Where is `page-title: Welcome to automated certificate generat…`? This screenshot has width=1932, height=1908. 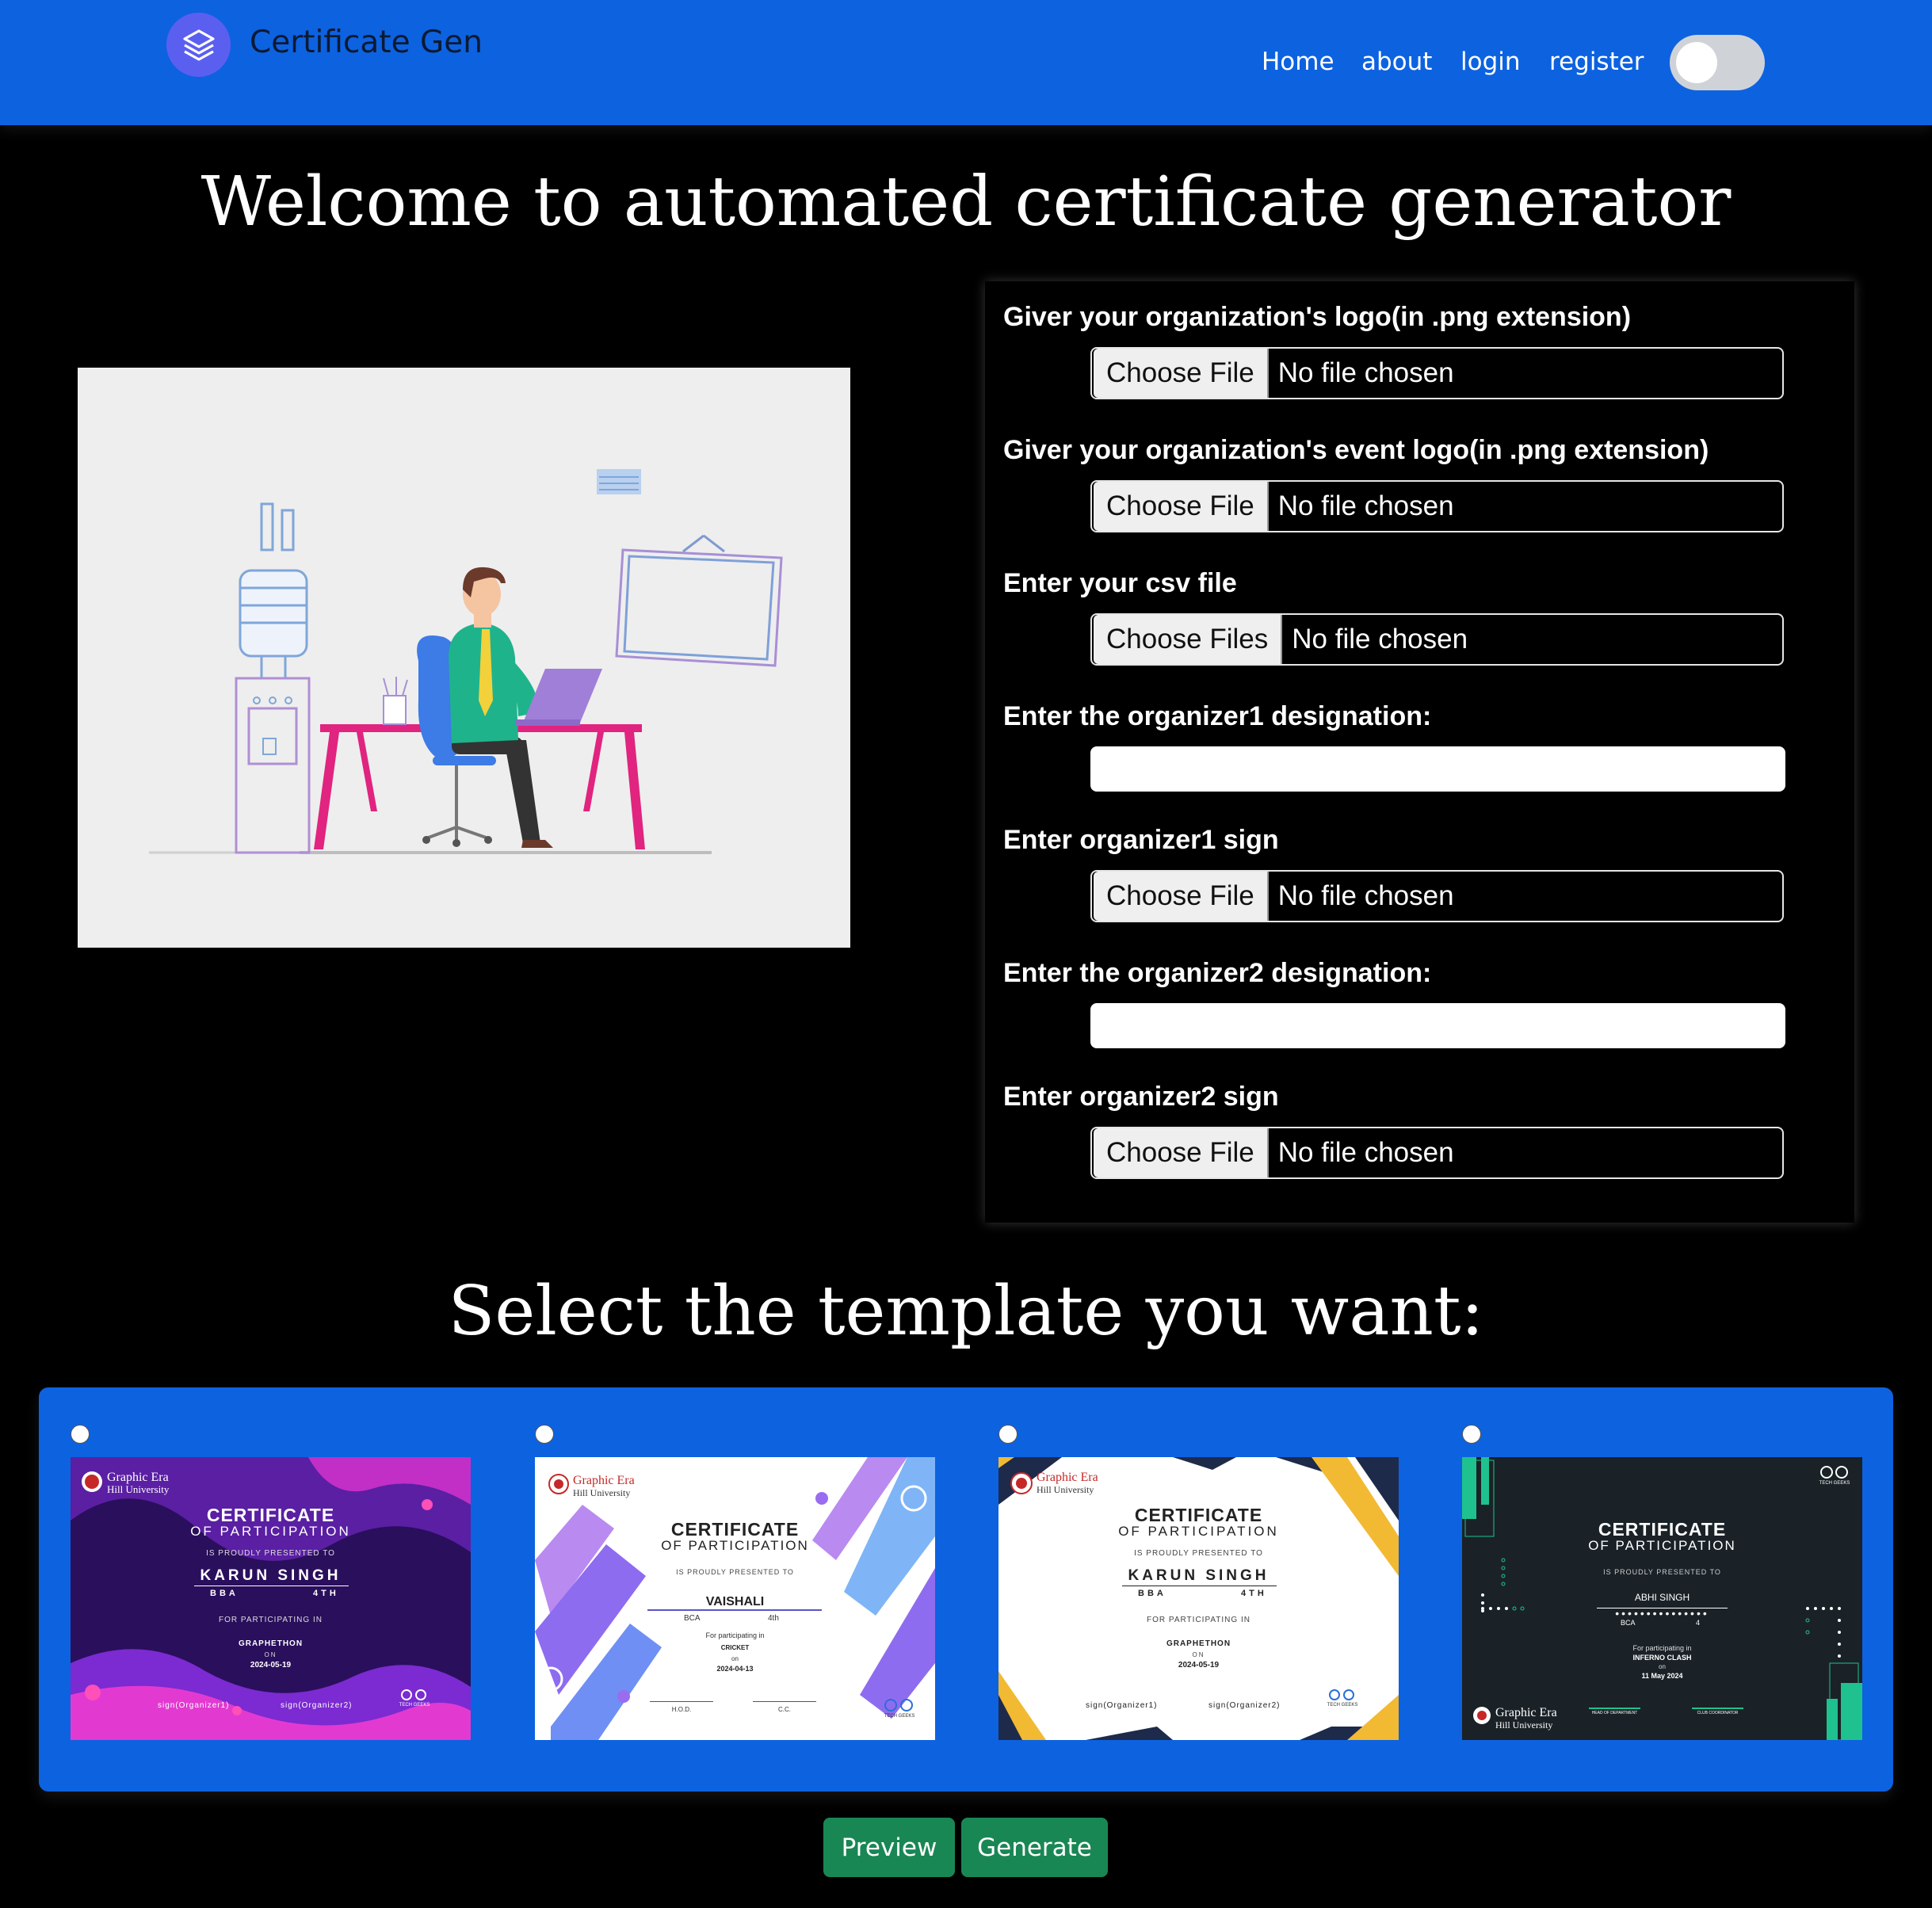
page-title: Welcome to automated certificate generat… is located at coordinates (966, 202).